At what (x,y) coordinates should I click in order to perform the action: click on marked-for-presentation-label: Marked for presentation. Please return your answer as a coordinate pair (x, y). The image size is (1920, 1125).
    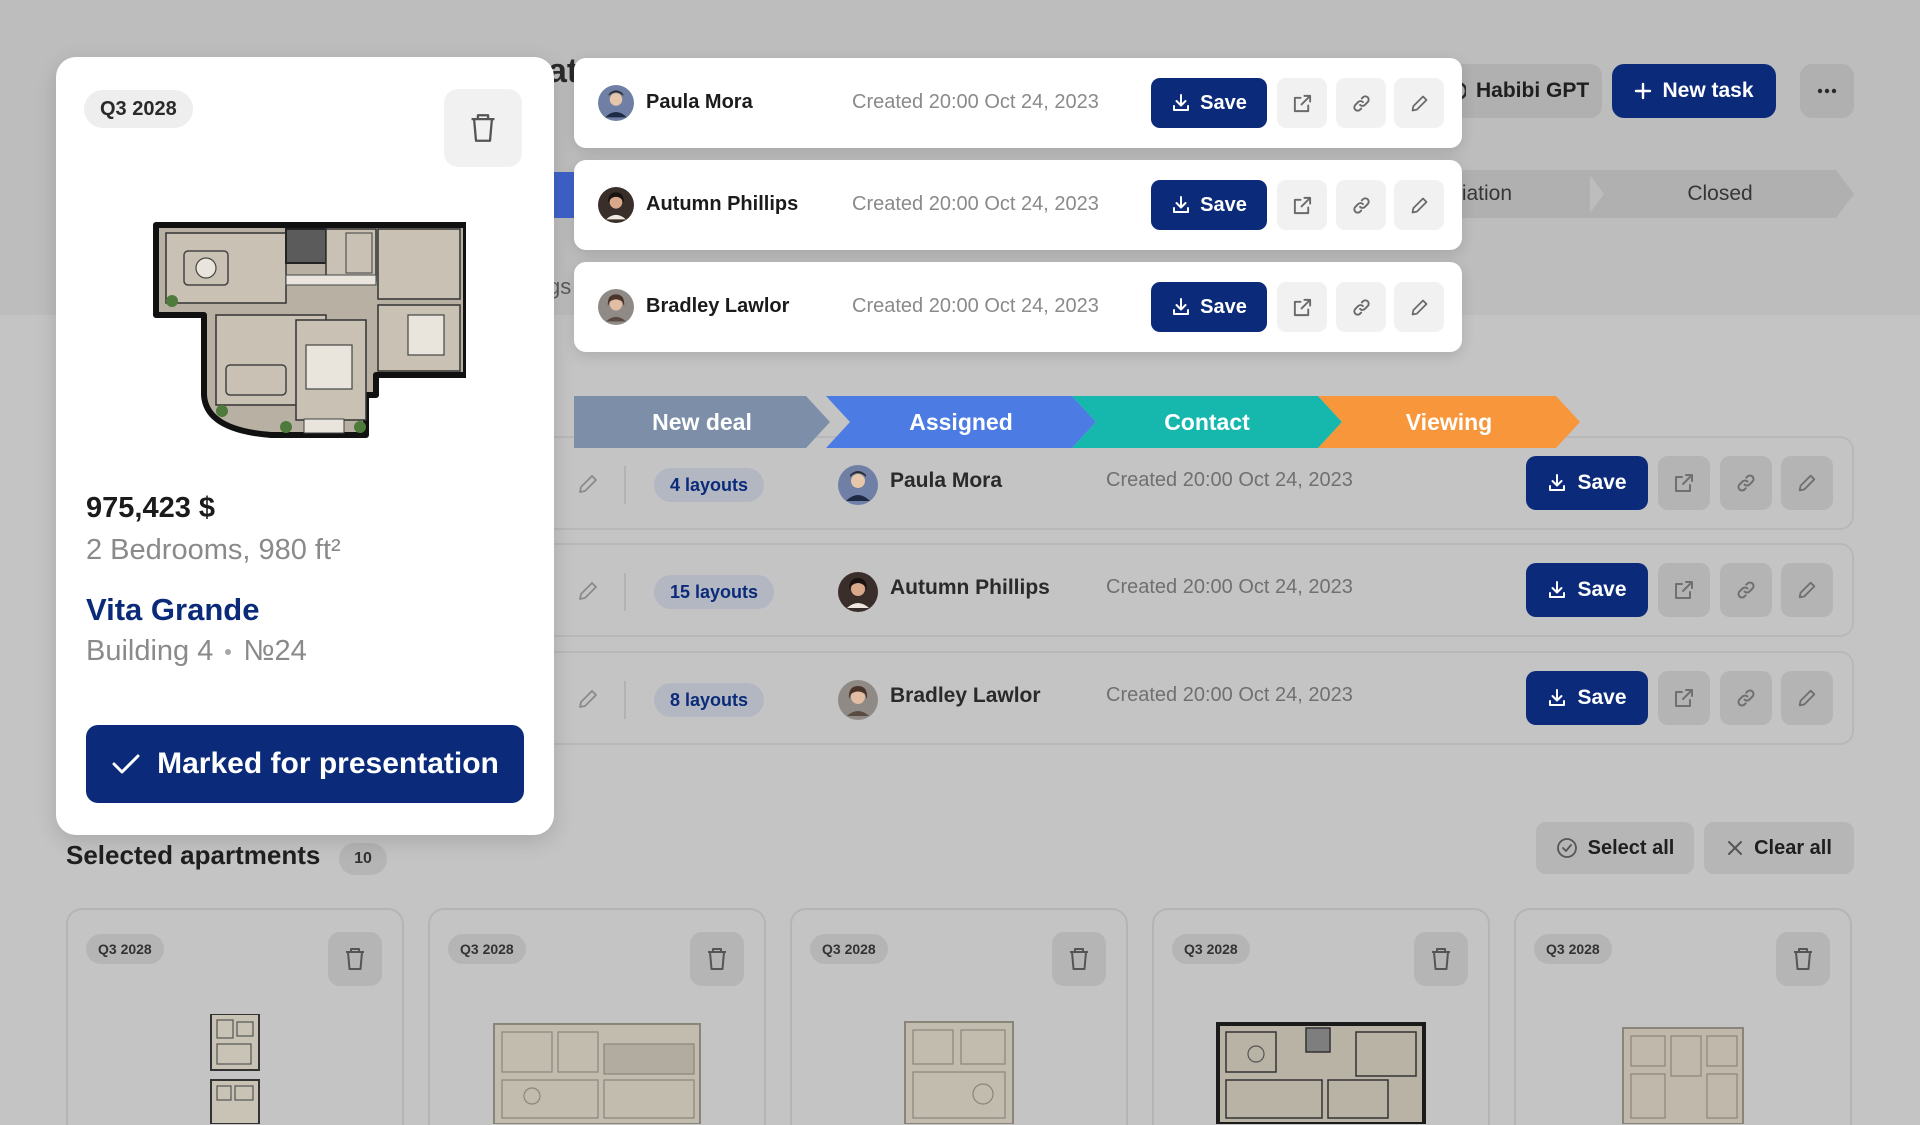
    Looking at the image, I should click on (328, 763).